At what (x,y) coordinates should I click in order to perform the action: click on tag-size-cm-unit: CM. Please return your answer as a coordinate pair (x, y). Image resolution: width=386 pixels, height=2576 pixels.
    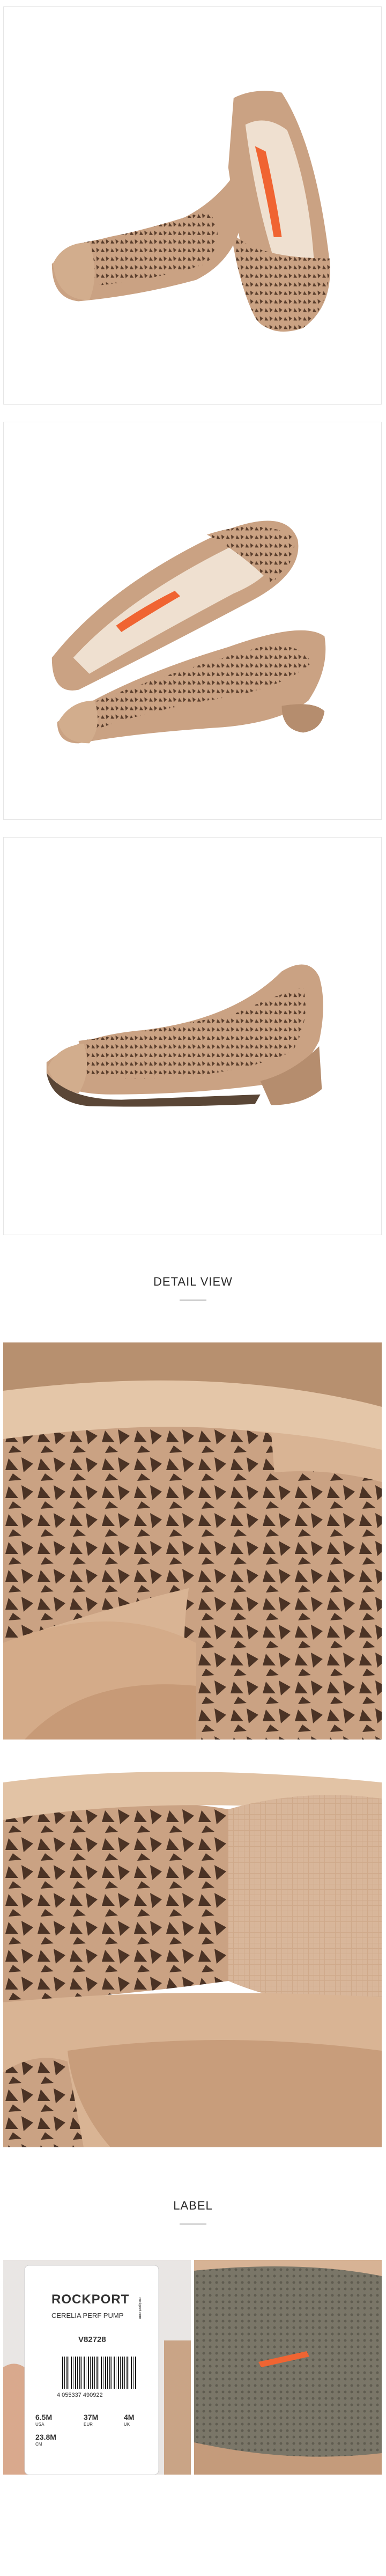
    Looking at the image, I should click on (38, 2444).